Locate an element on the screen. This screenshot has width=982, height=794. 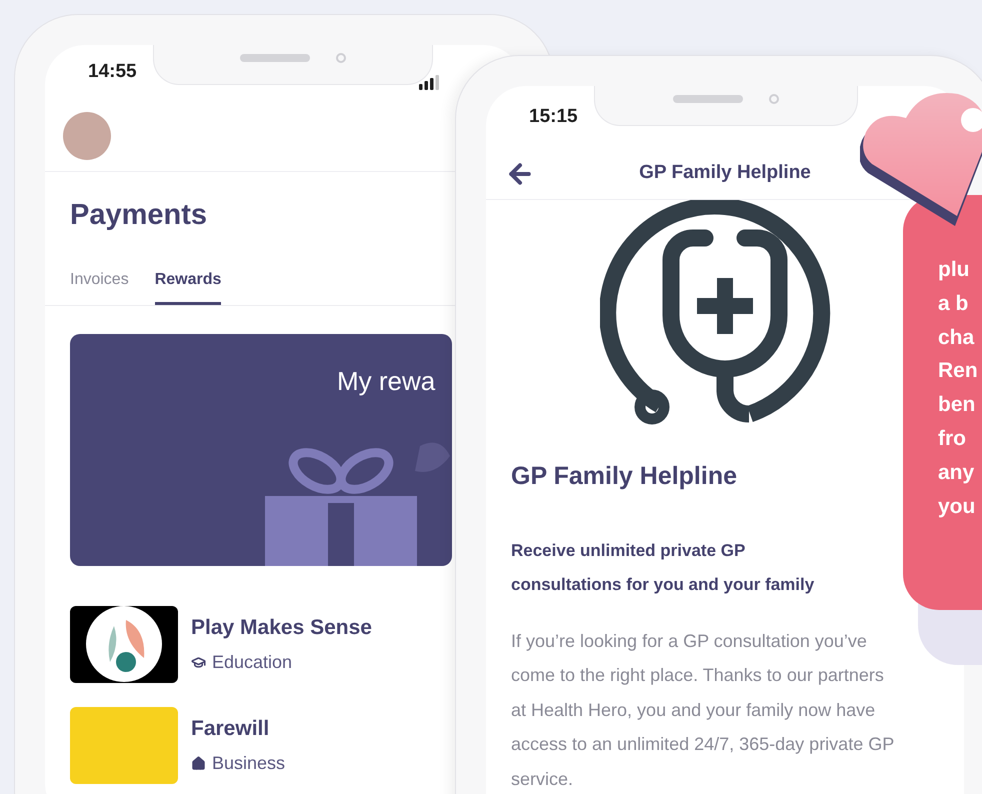
promo-text: ben is located at coordinates (957, 405).